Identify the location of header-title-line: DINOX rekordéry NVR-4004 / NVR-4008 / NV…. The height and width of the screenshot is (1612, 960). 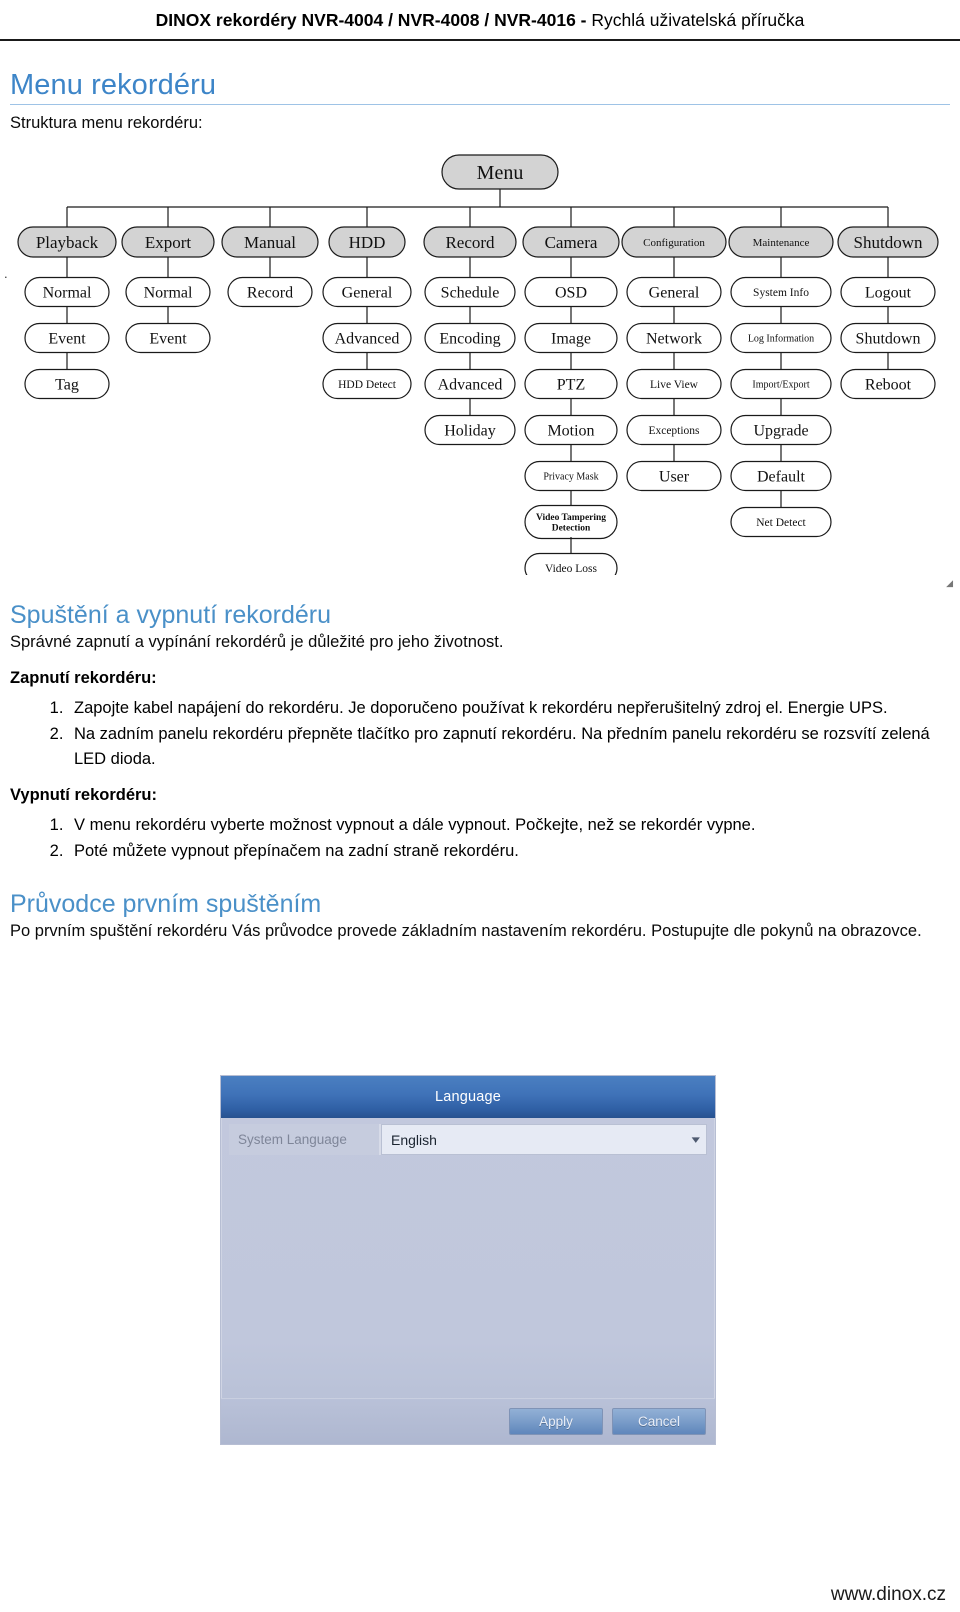
(480, 20).